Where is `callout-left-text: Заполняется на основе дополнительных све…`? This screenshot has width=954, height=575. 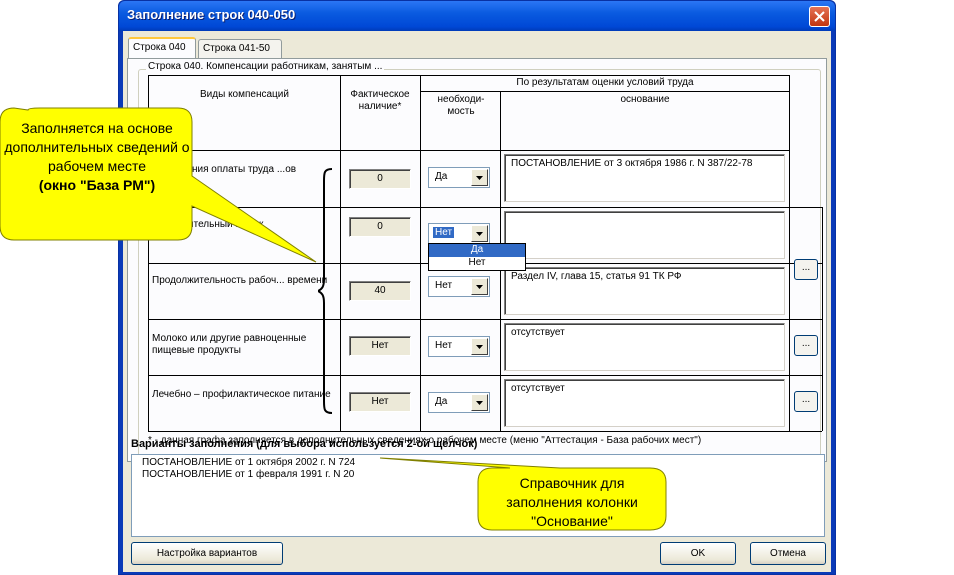 callout-left-text: Заполняется на основе дополнительных све… is located at coordinates (97, 157).